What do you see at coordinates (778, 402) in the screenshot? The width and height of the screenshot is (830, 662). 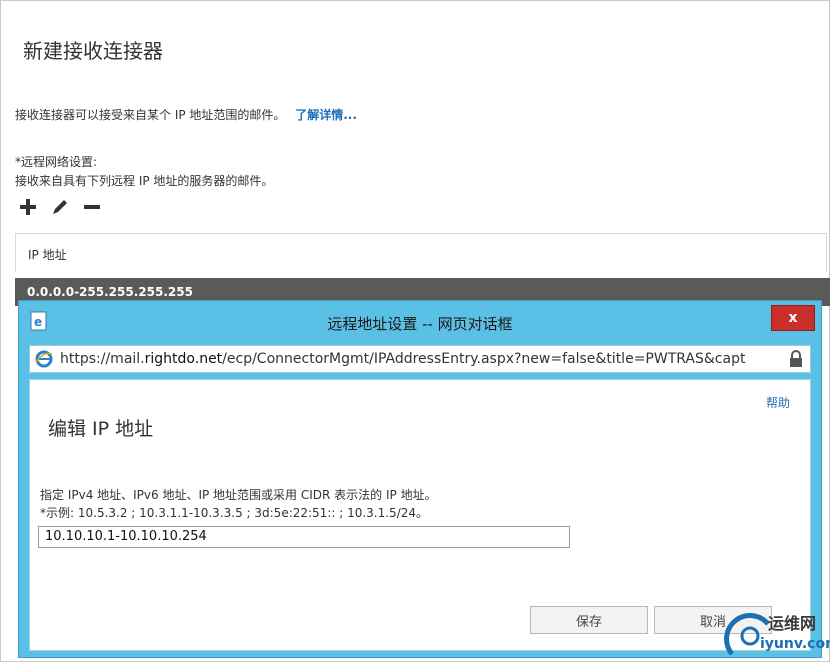 I see `help-link: 帮助` at bounding box center [778, 402].